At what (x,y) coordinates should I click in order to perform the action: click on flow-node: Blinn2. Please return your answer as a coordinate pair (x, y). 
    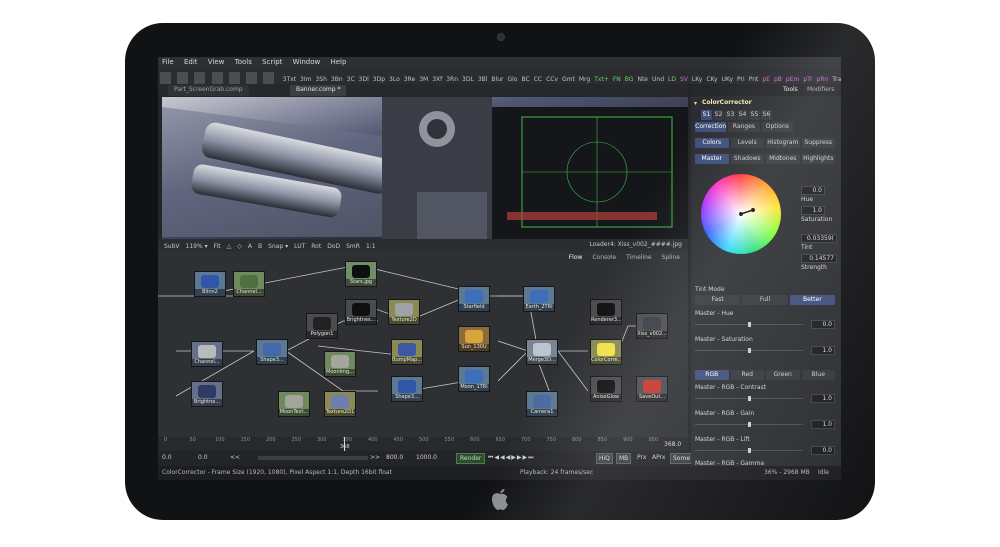
    Looking at the image, I should click on (210, 284).